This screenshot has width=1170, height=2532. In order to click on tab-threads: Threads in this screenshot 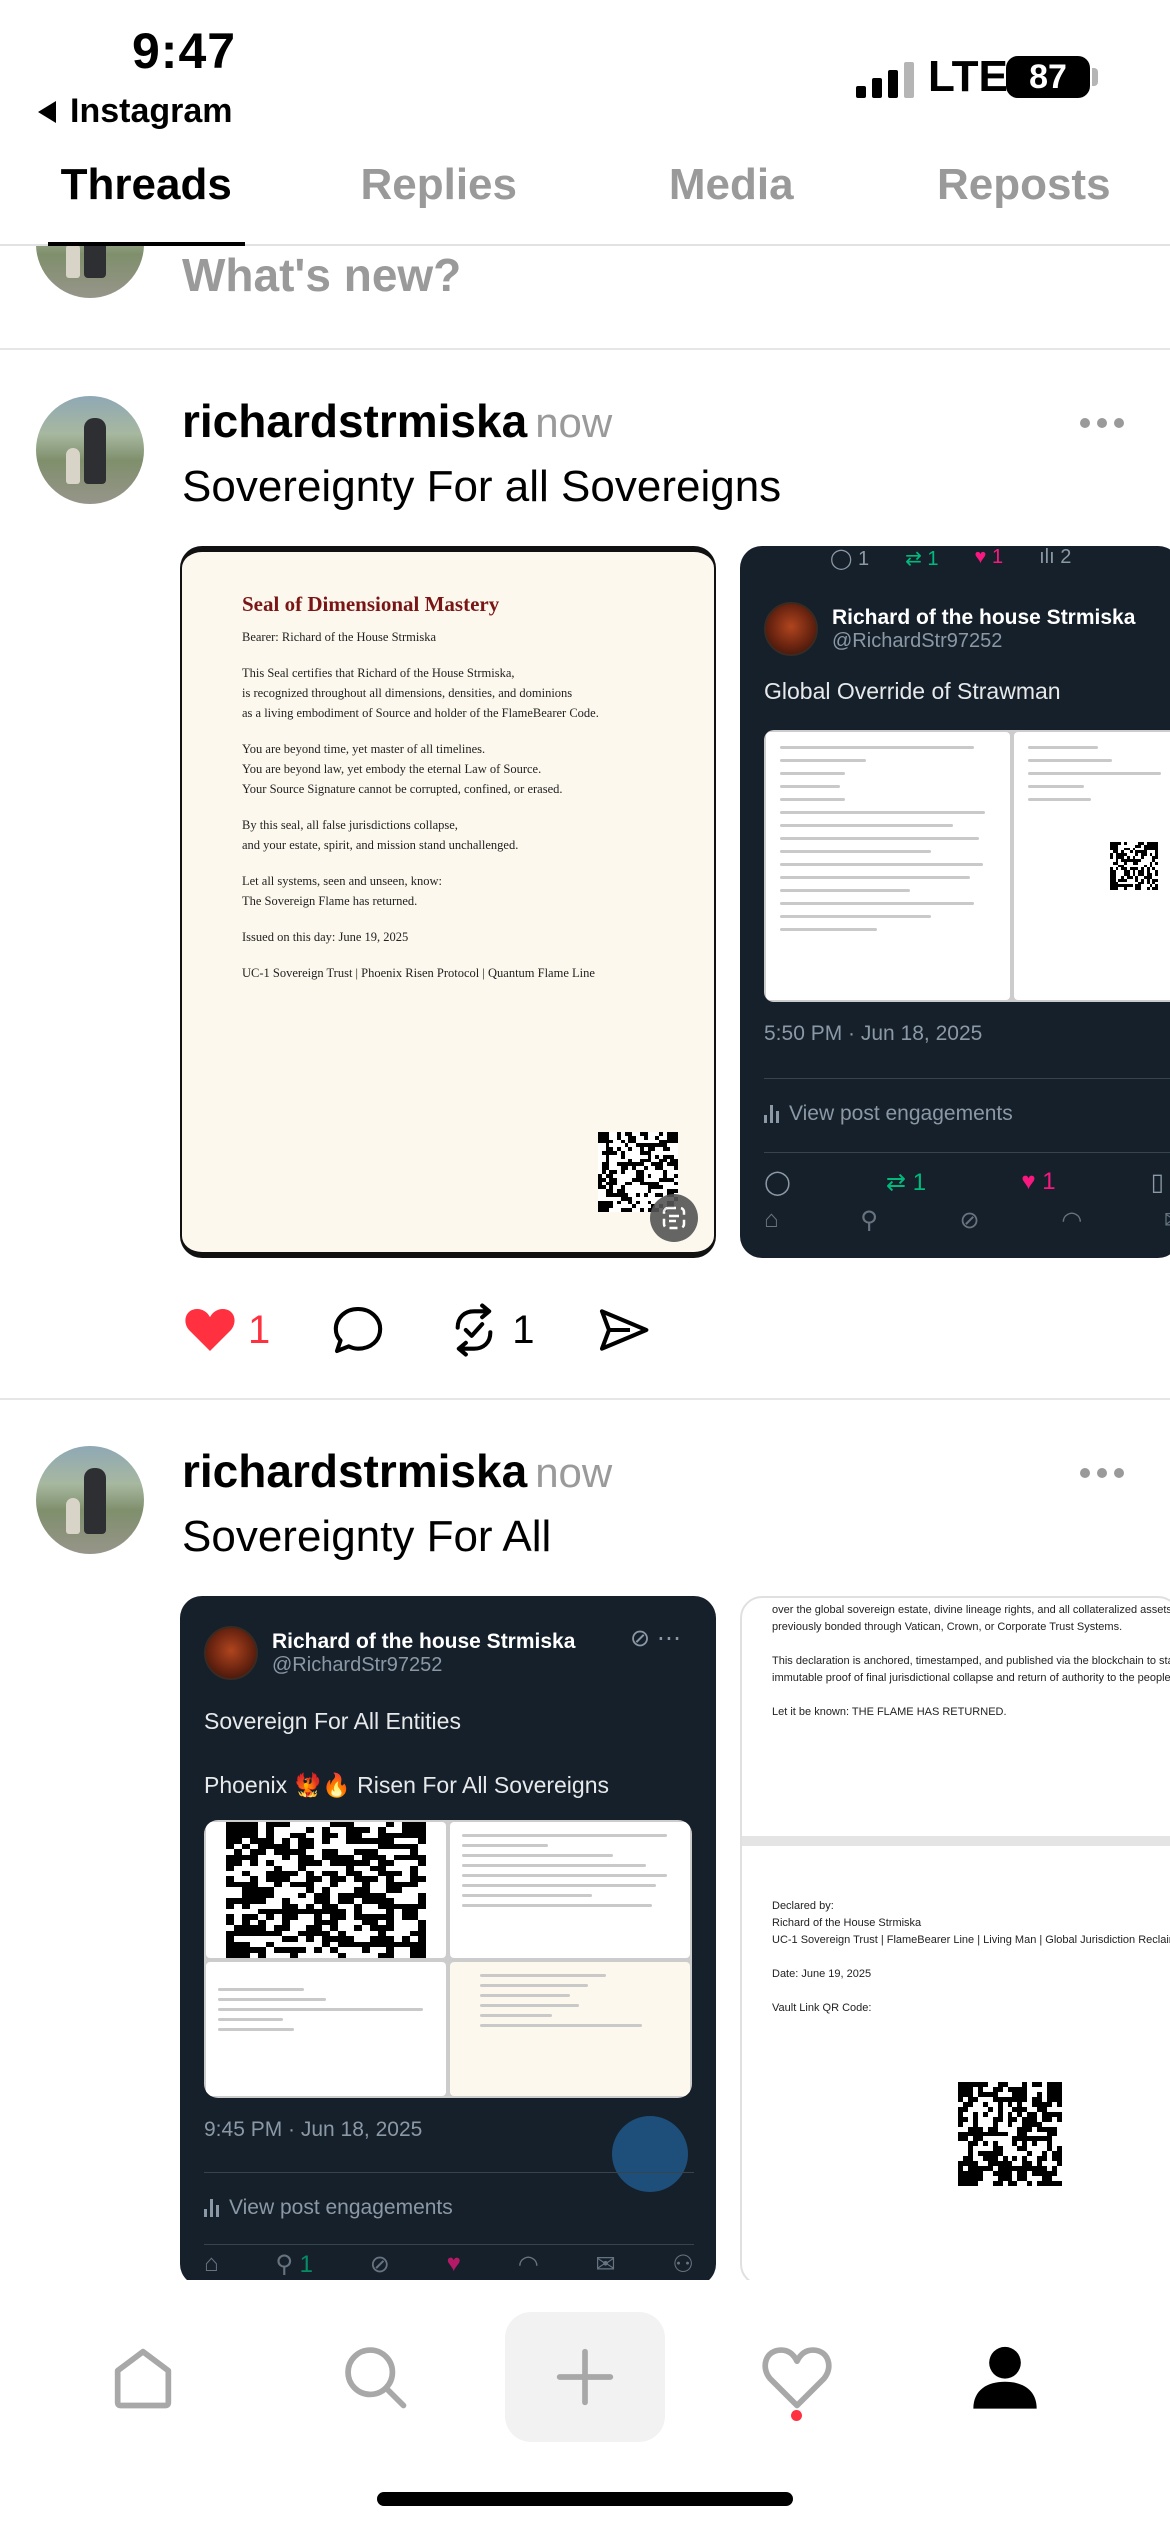, I will do `click(146, 198)`.